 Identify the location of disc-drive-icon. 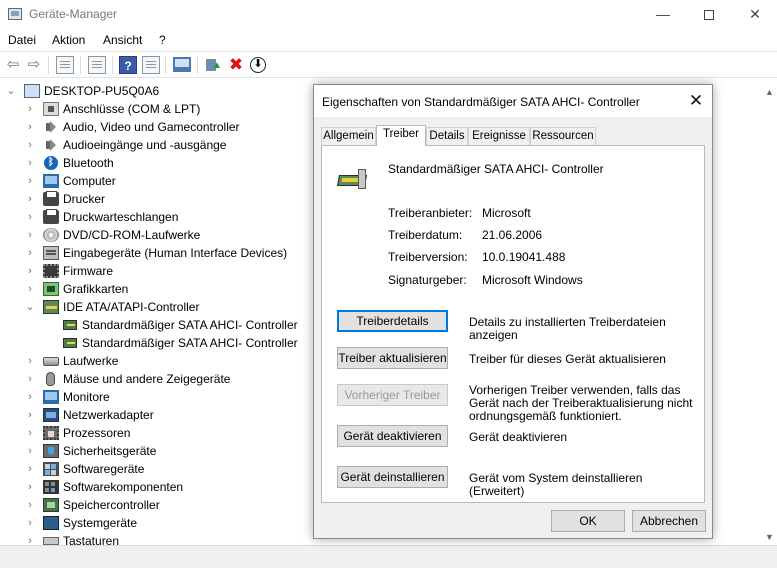
(51, 235).